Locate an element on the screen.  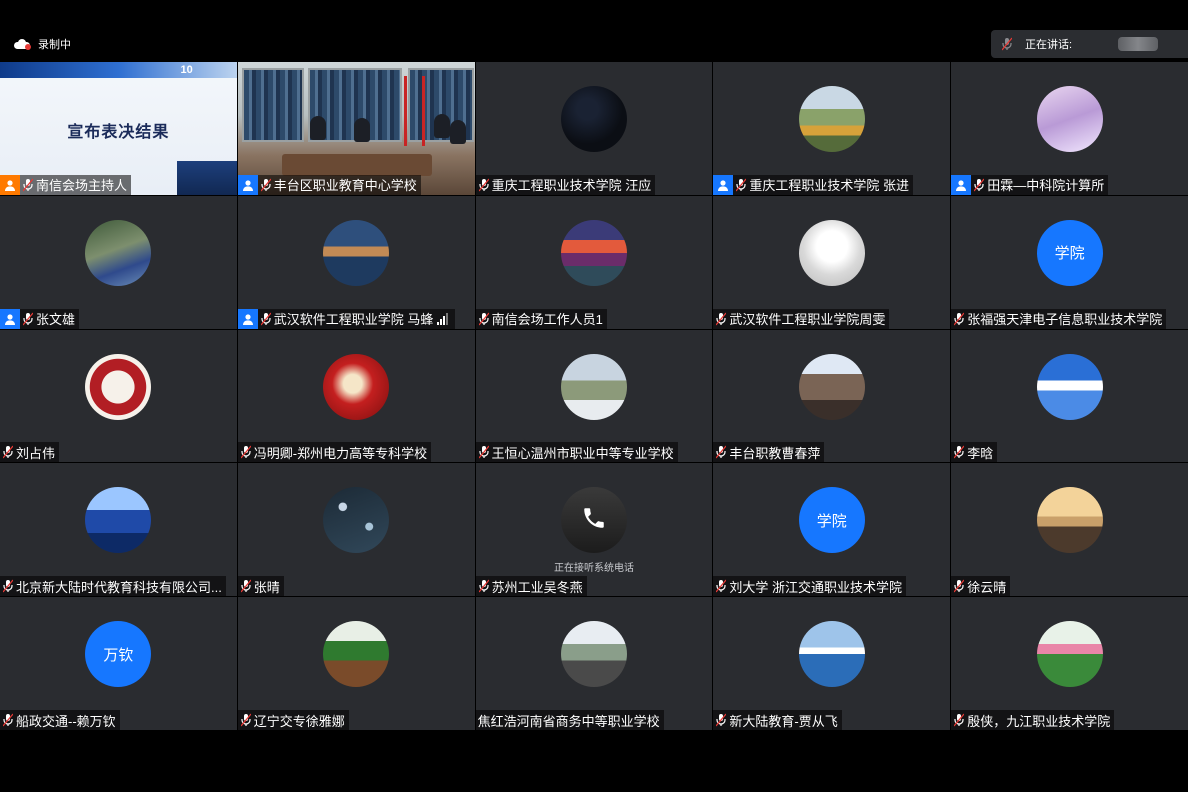
name-label: 南信会场主持人 is located at coordinates (66, 184).